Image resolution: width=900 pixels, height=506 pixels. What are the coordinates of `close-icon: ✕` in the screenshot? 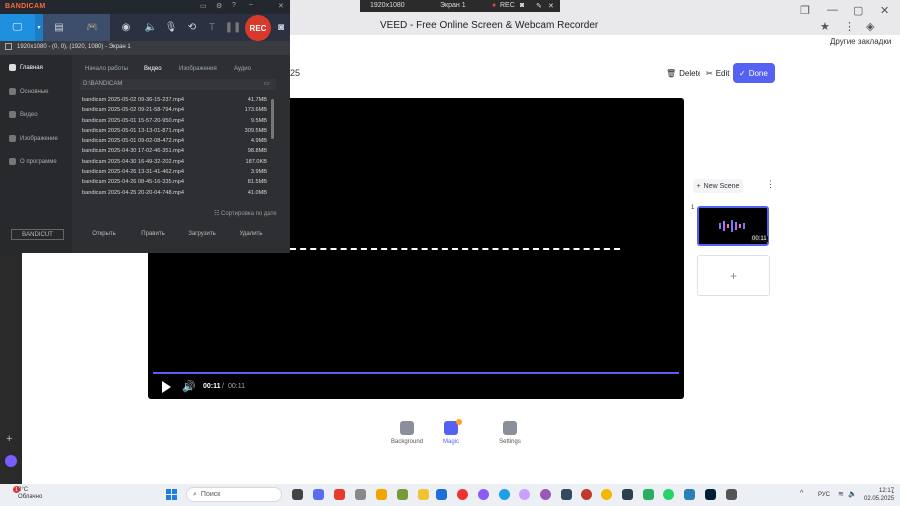 It's located at (884, 10).